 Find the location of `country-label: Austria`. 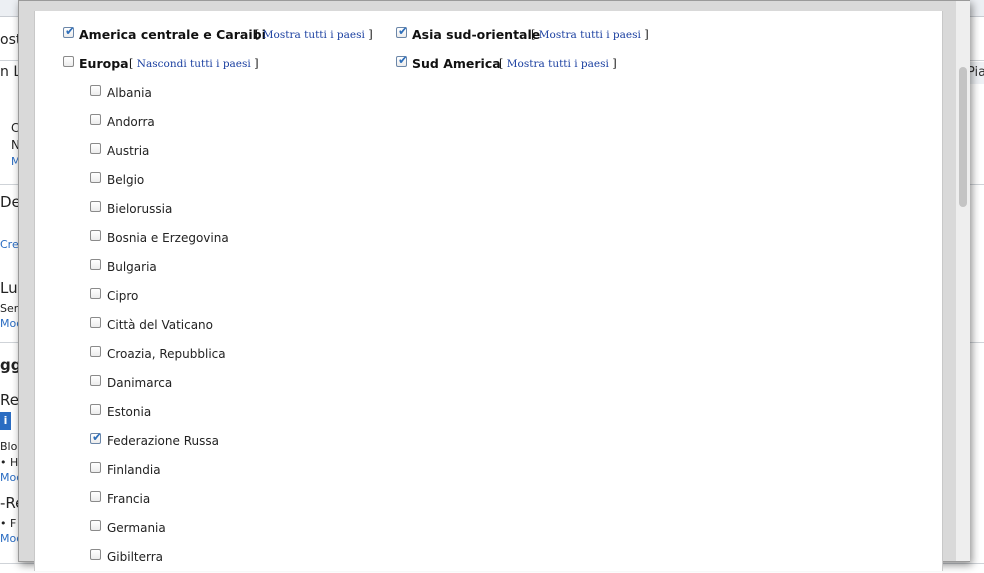

country-label: Austria is located at coordinates (128, 151).